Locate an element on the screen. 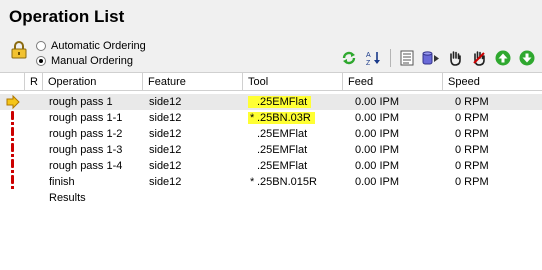 Image resolution: width=542 pixels, height=270 pixels. tool-name: .25BN.03R is located at coordinates (284, 118).